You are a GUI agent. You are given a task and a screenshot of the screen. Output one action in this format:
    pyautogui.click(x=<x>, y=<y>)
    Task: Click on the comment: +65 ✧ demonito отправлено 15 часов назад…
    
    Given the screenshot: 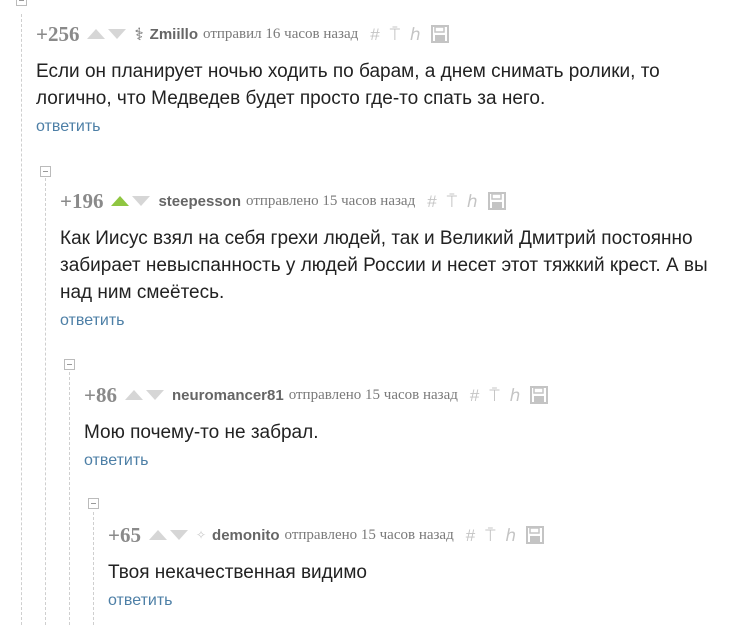 What is the action you would take?
    pyautogui.click(x=423, y=566)
    